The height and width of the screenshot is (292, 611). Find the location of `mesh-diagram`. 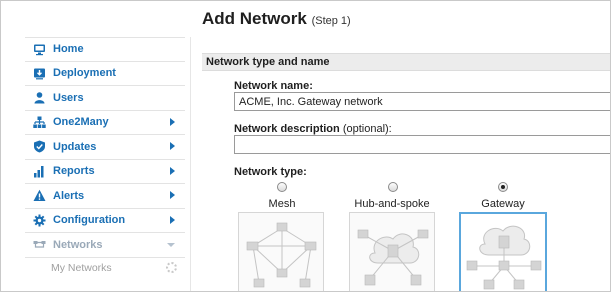

mesh-diagram is located at coordinates (281, 251).